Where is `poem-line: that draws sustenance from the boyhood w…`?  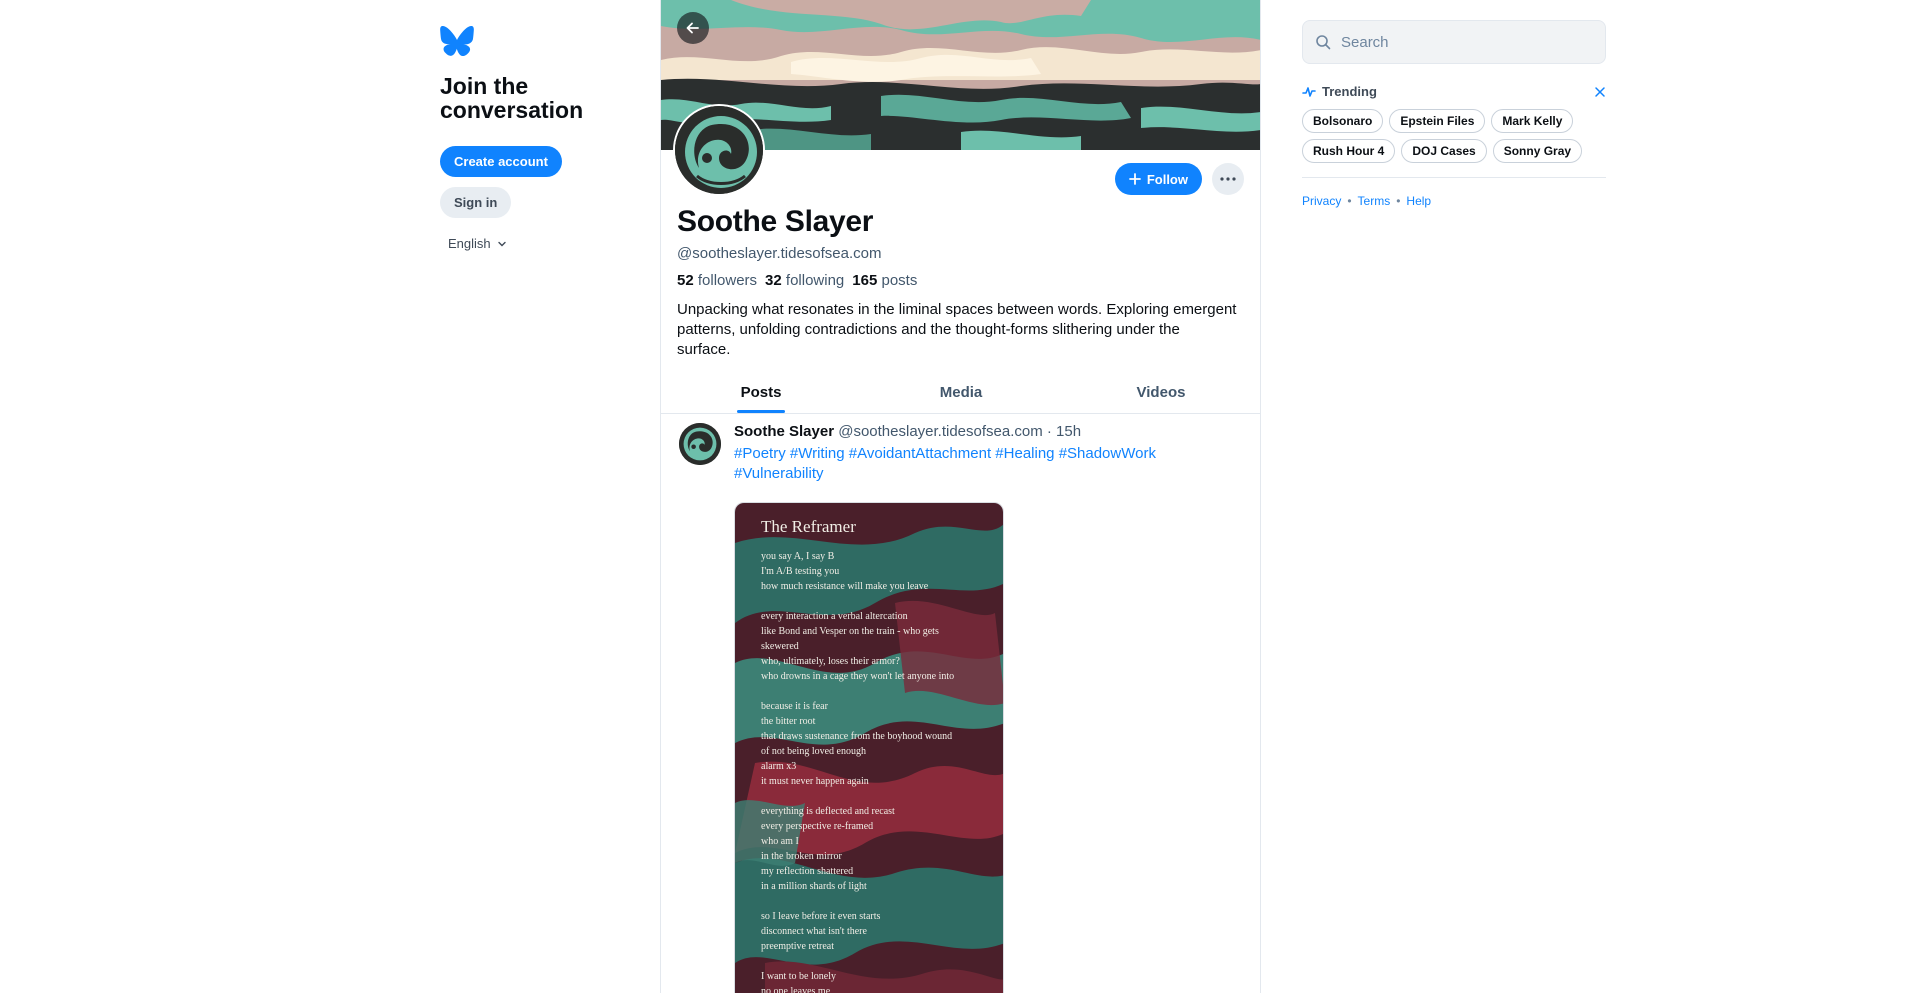
poem-line: that draws sustenance from the boyhood w… is located at coordinates (857, 736).